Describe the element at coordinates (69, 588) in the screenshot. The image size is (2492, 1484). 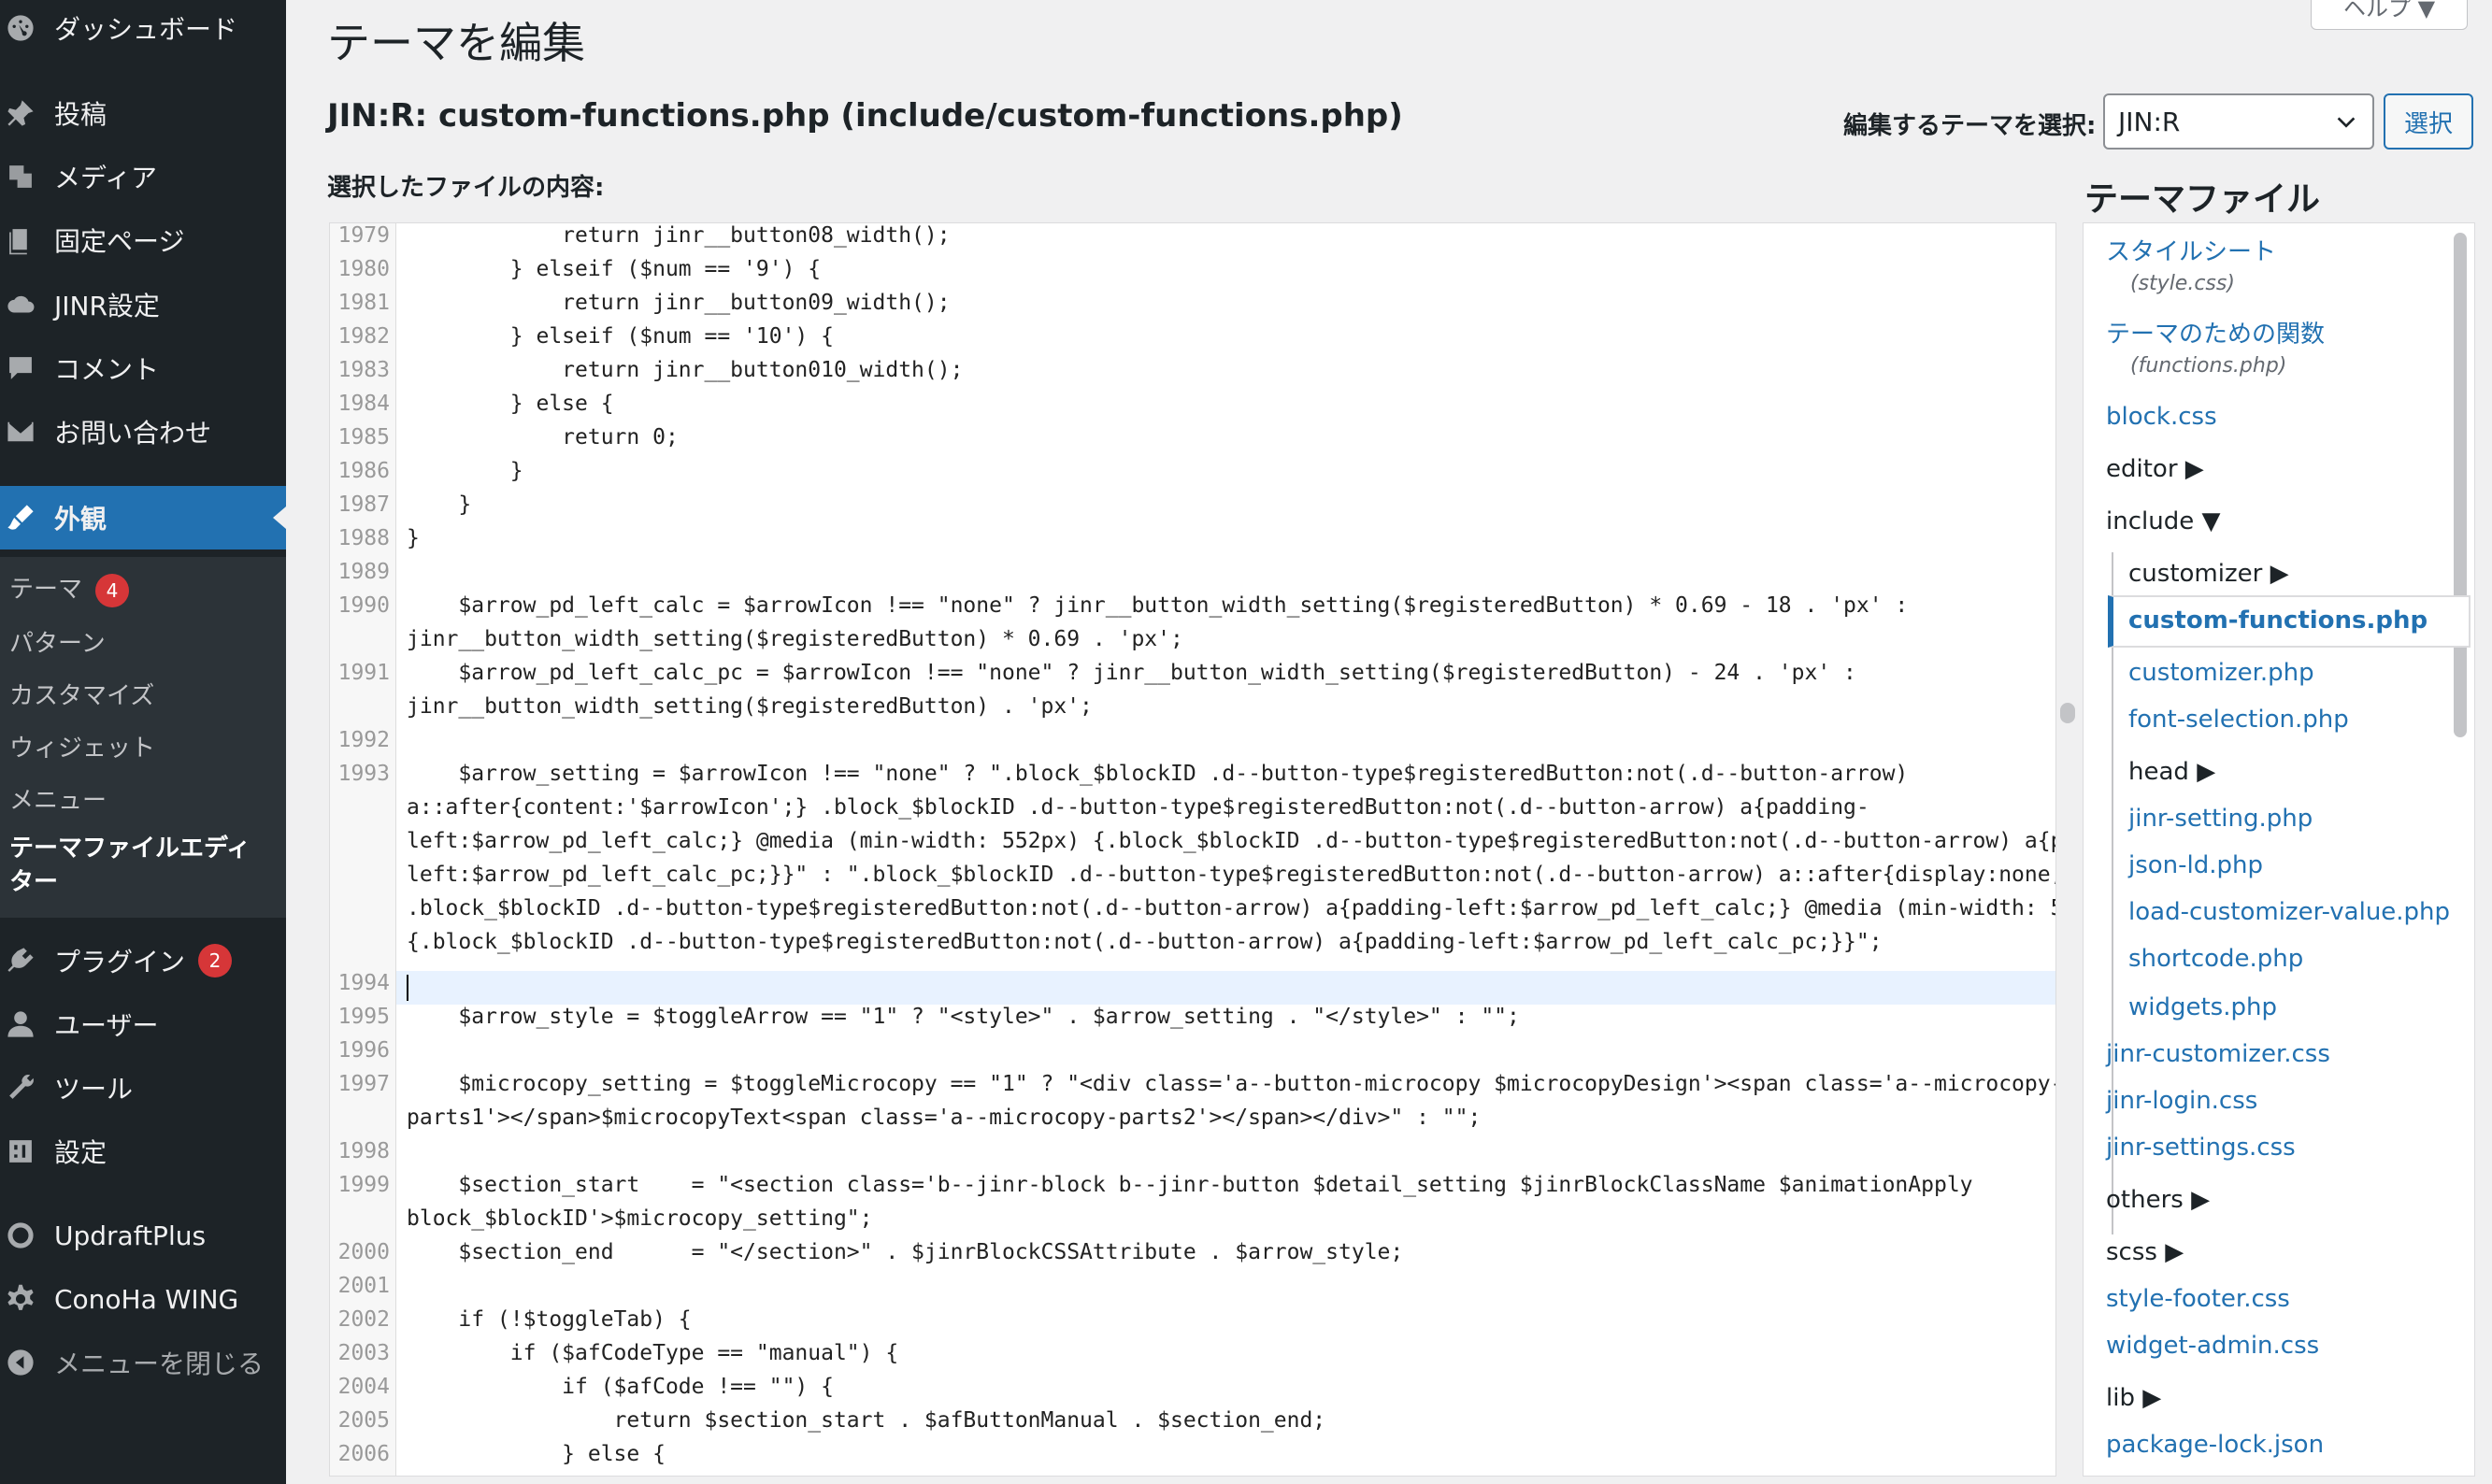
I see `submenu-themes: テーマ 4` at that location.